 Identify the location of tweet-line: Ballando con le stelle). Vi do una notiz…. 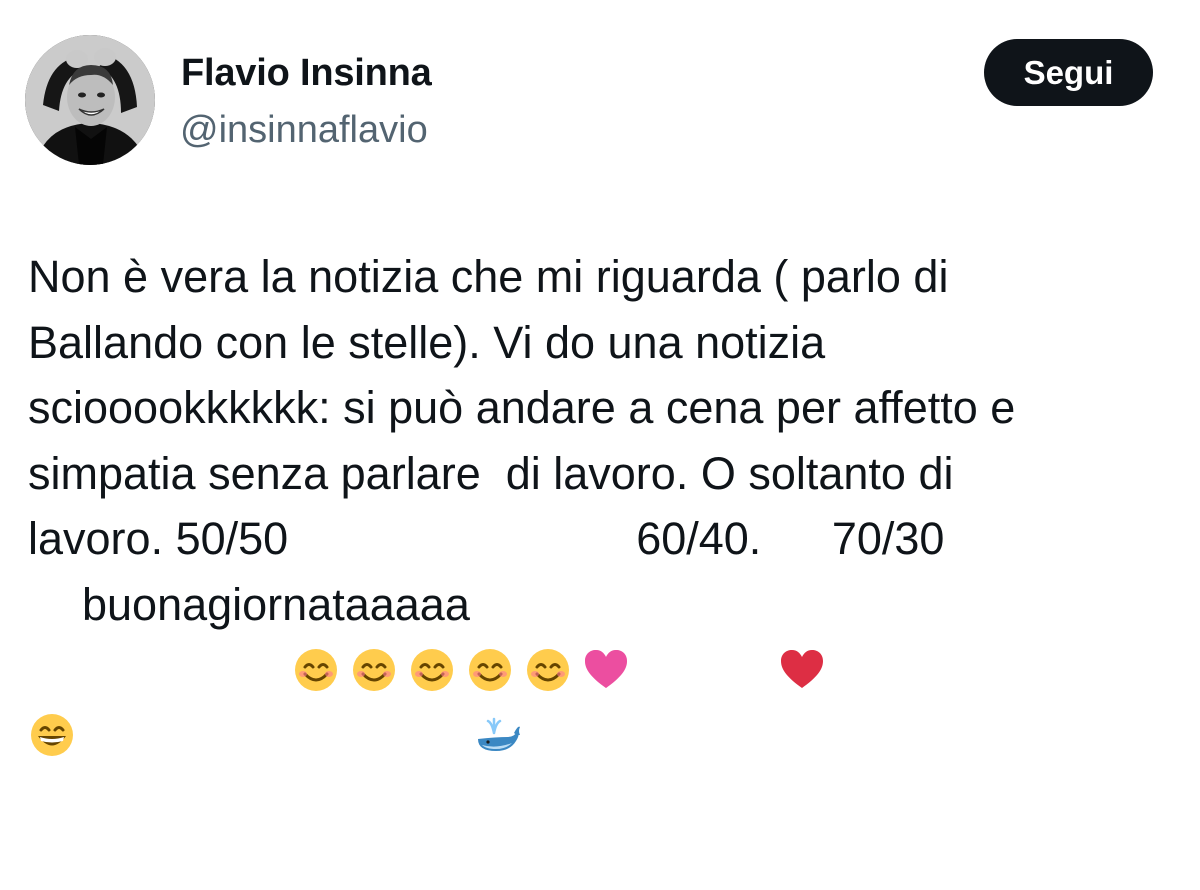
(603, 343).